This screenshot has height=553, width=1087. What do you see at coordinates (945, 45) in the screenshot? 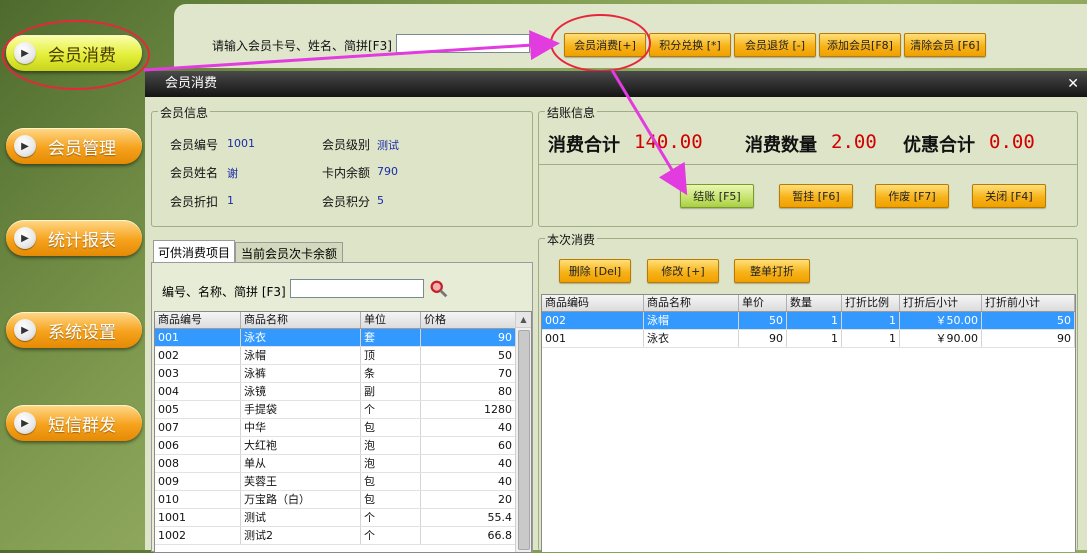
I see `clear-member-button: 清除会员 [F6]` at bounding box center [945, 45].